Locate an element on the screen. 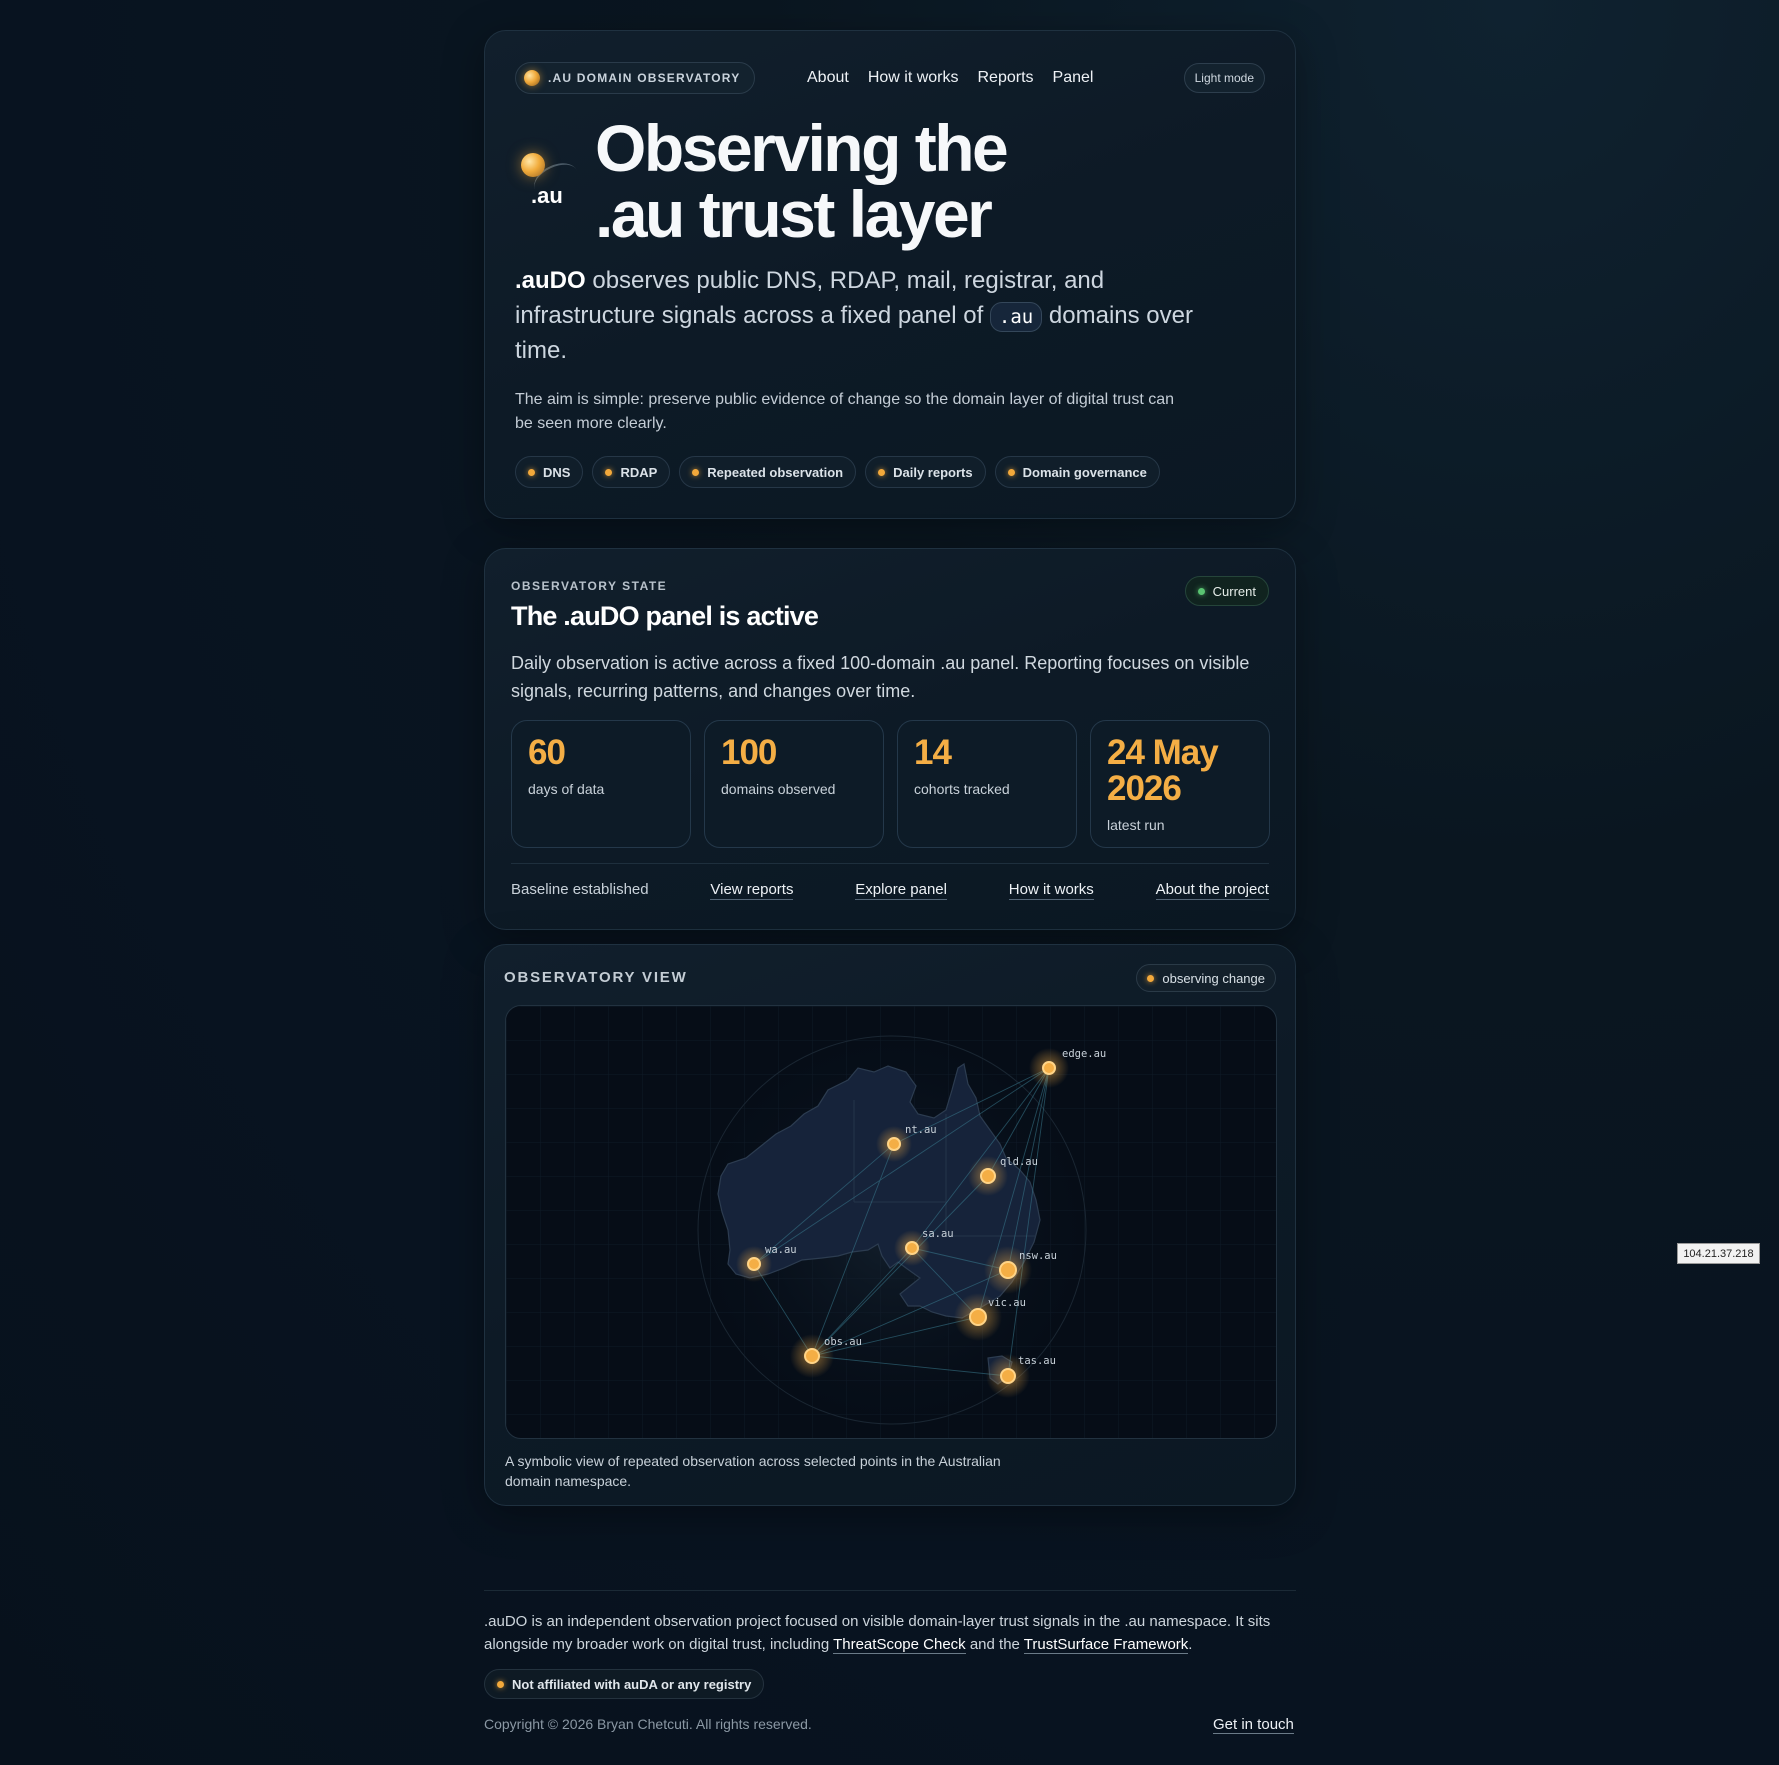 This screenshot has width=1779, height=1765. affiliation-dot-icon is located at coordinates (500, 1684).